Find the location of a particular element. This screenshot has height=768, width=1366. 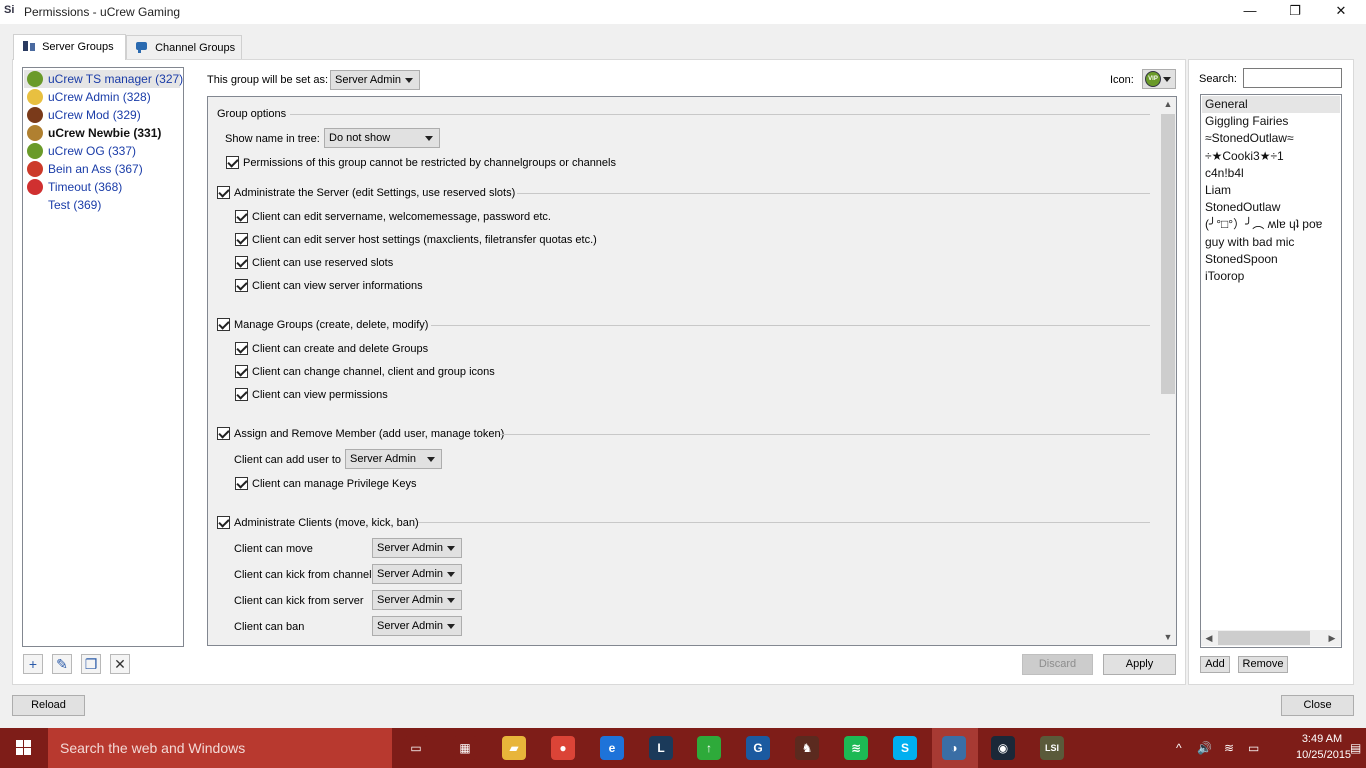

set-as-dropdown: Server Admin is located at coordinates (375, 80).